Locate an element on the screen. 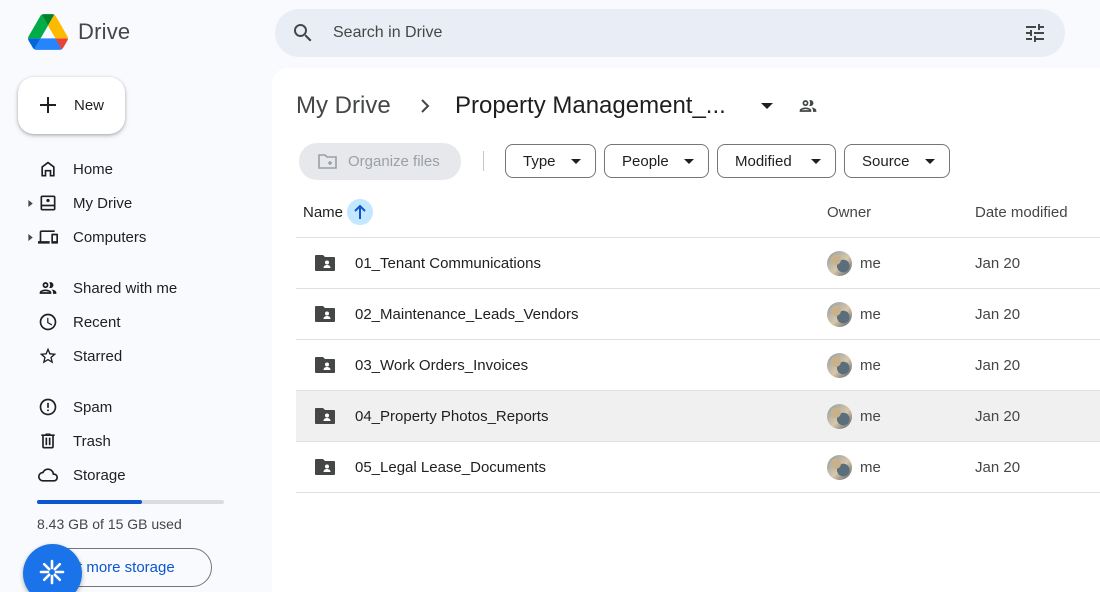 The image size is (1100, 592). arrow-up-icon is located at coordinates (360, 211).